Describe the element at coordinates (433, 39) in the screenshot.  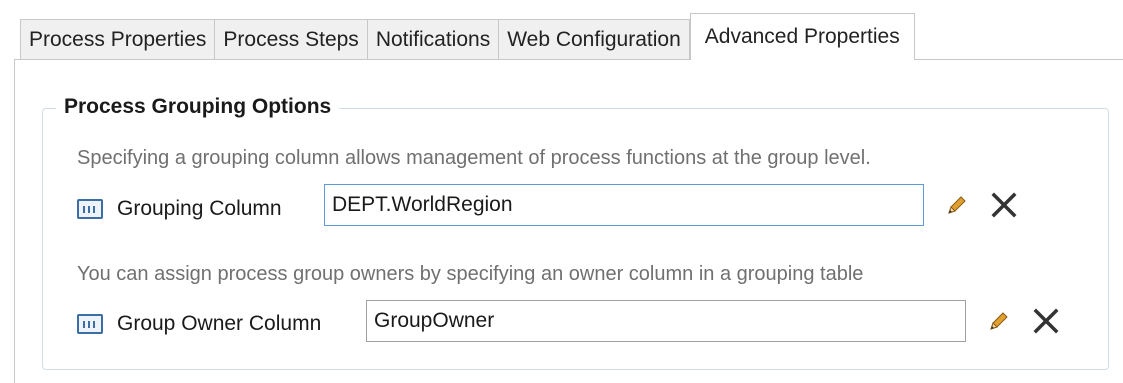
I see `tab-notifications: Notifications` at that location.